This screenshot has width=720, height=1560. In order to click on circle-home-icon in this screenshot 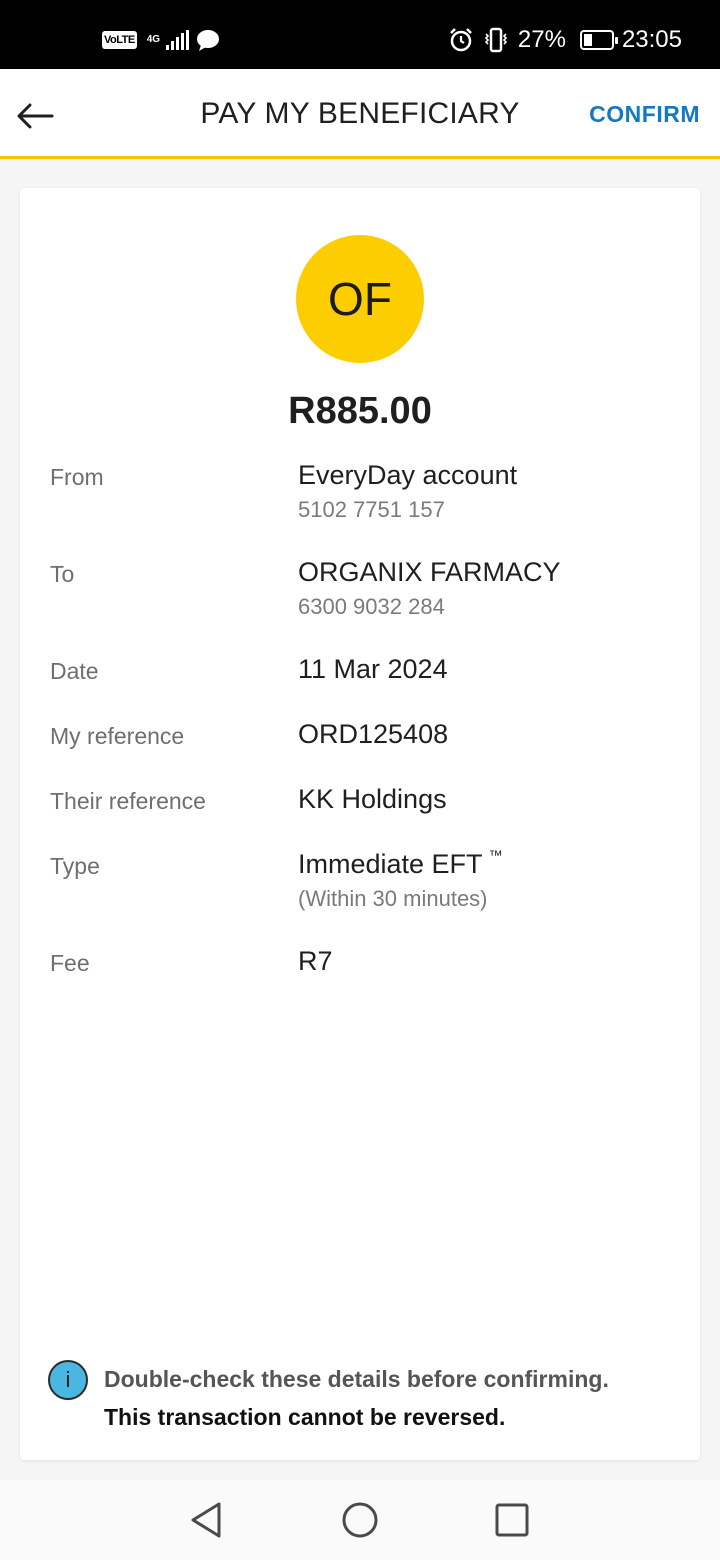, I will do `click(360, 1520)`.